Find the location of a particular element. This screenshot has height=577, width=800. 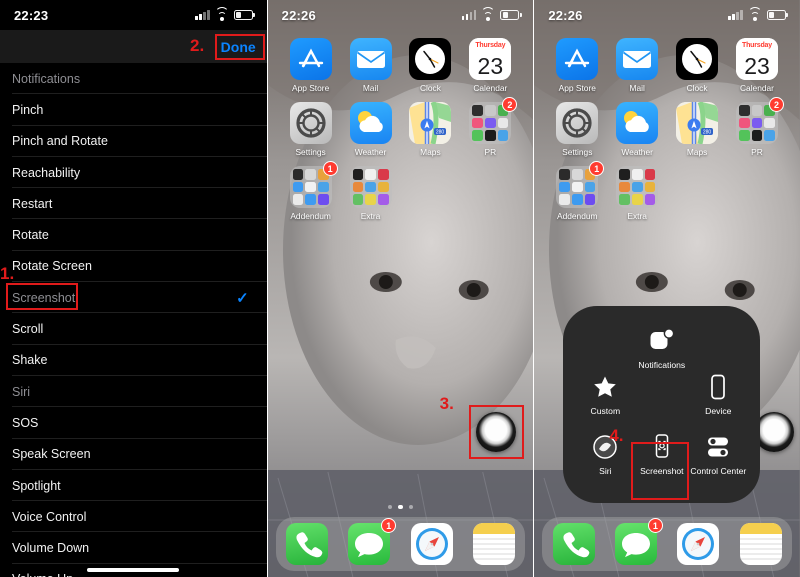

list-item-label: Siri is located at coordinates (21, 391).